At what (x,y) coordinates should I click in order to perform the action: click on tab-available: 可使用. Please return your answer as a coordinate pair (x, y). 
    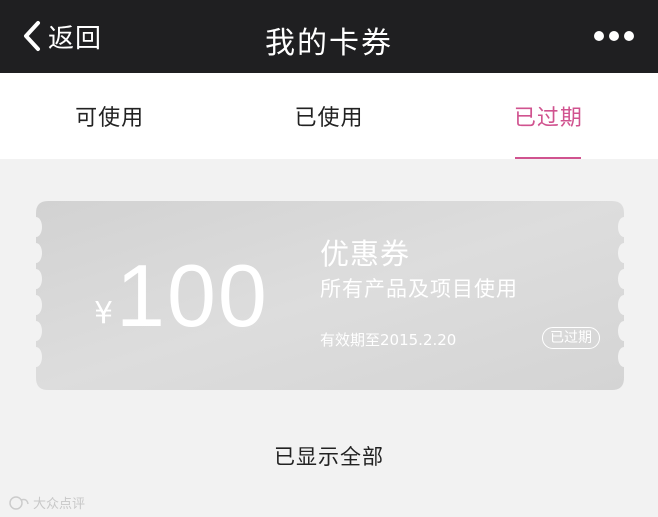
    Looking at the image, I should click on (109, 116).